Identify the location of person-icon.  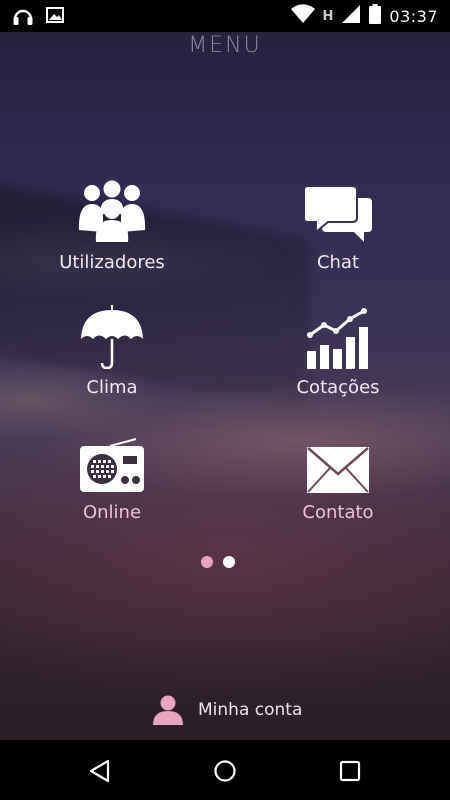
(168, 710).